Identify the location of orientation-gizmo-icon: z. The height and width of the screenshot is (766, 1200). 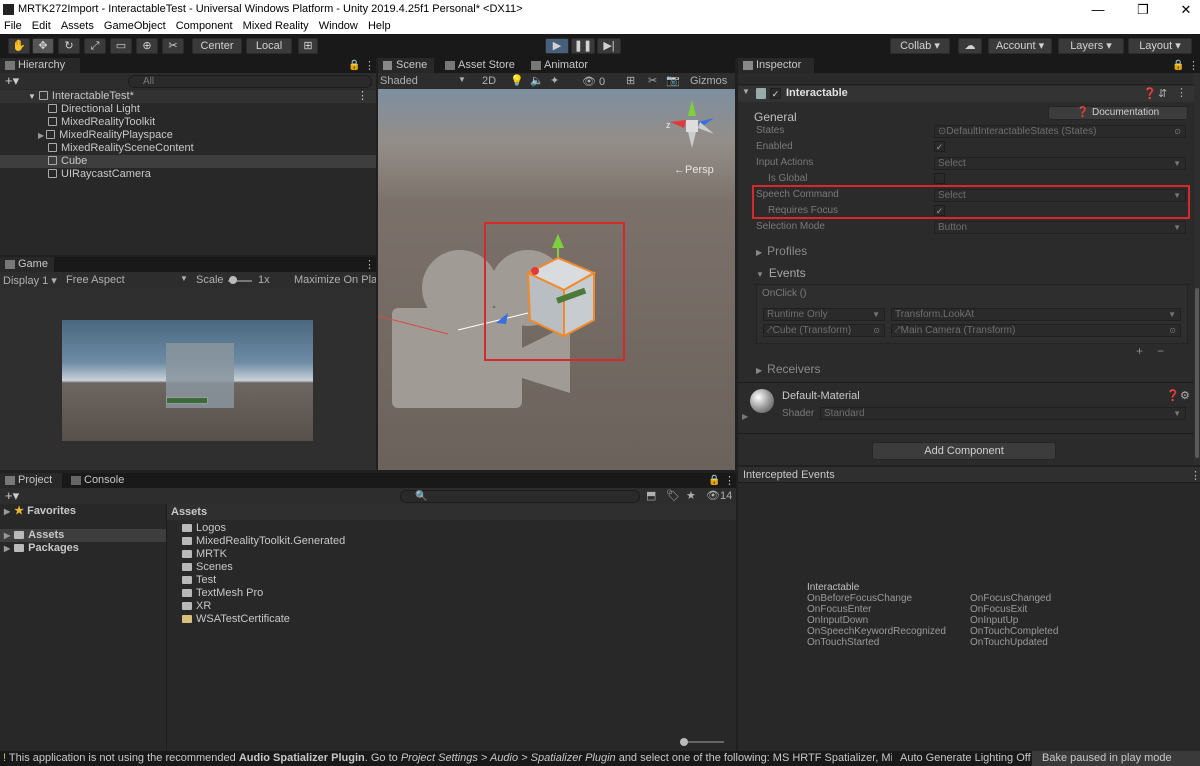
(692, 128).